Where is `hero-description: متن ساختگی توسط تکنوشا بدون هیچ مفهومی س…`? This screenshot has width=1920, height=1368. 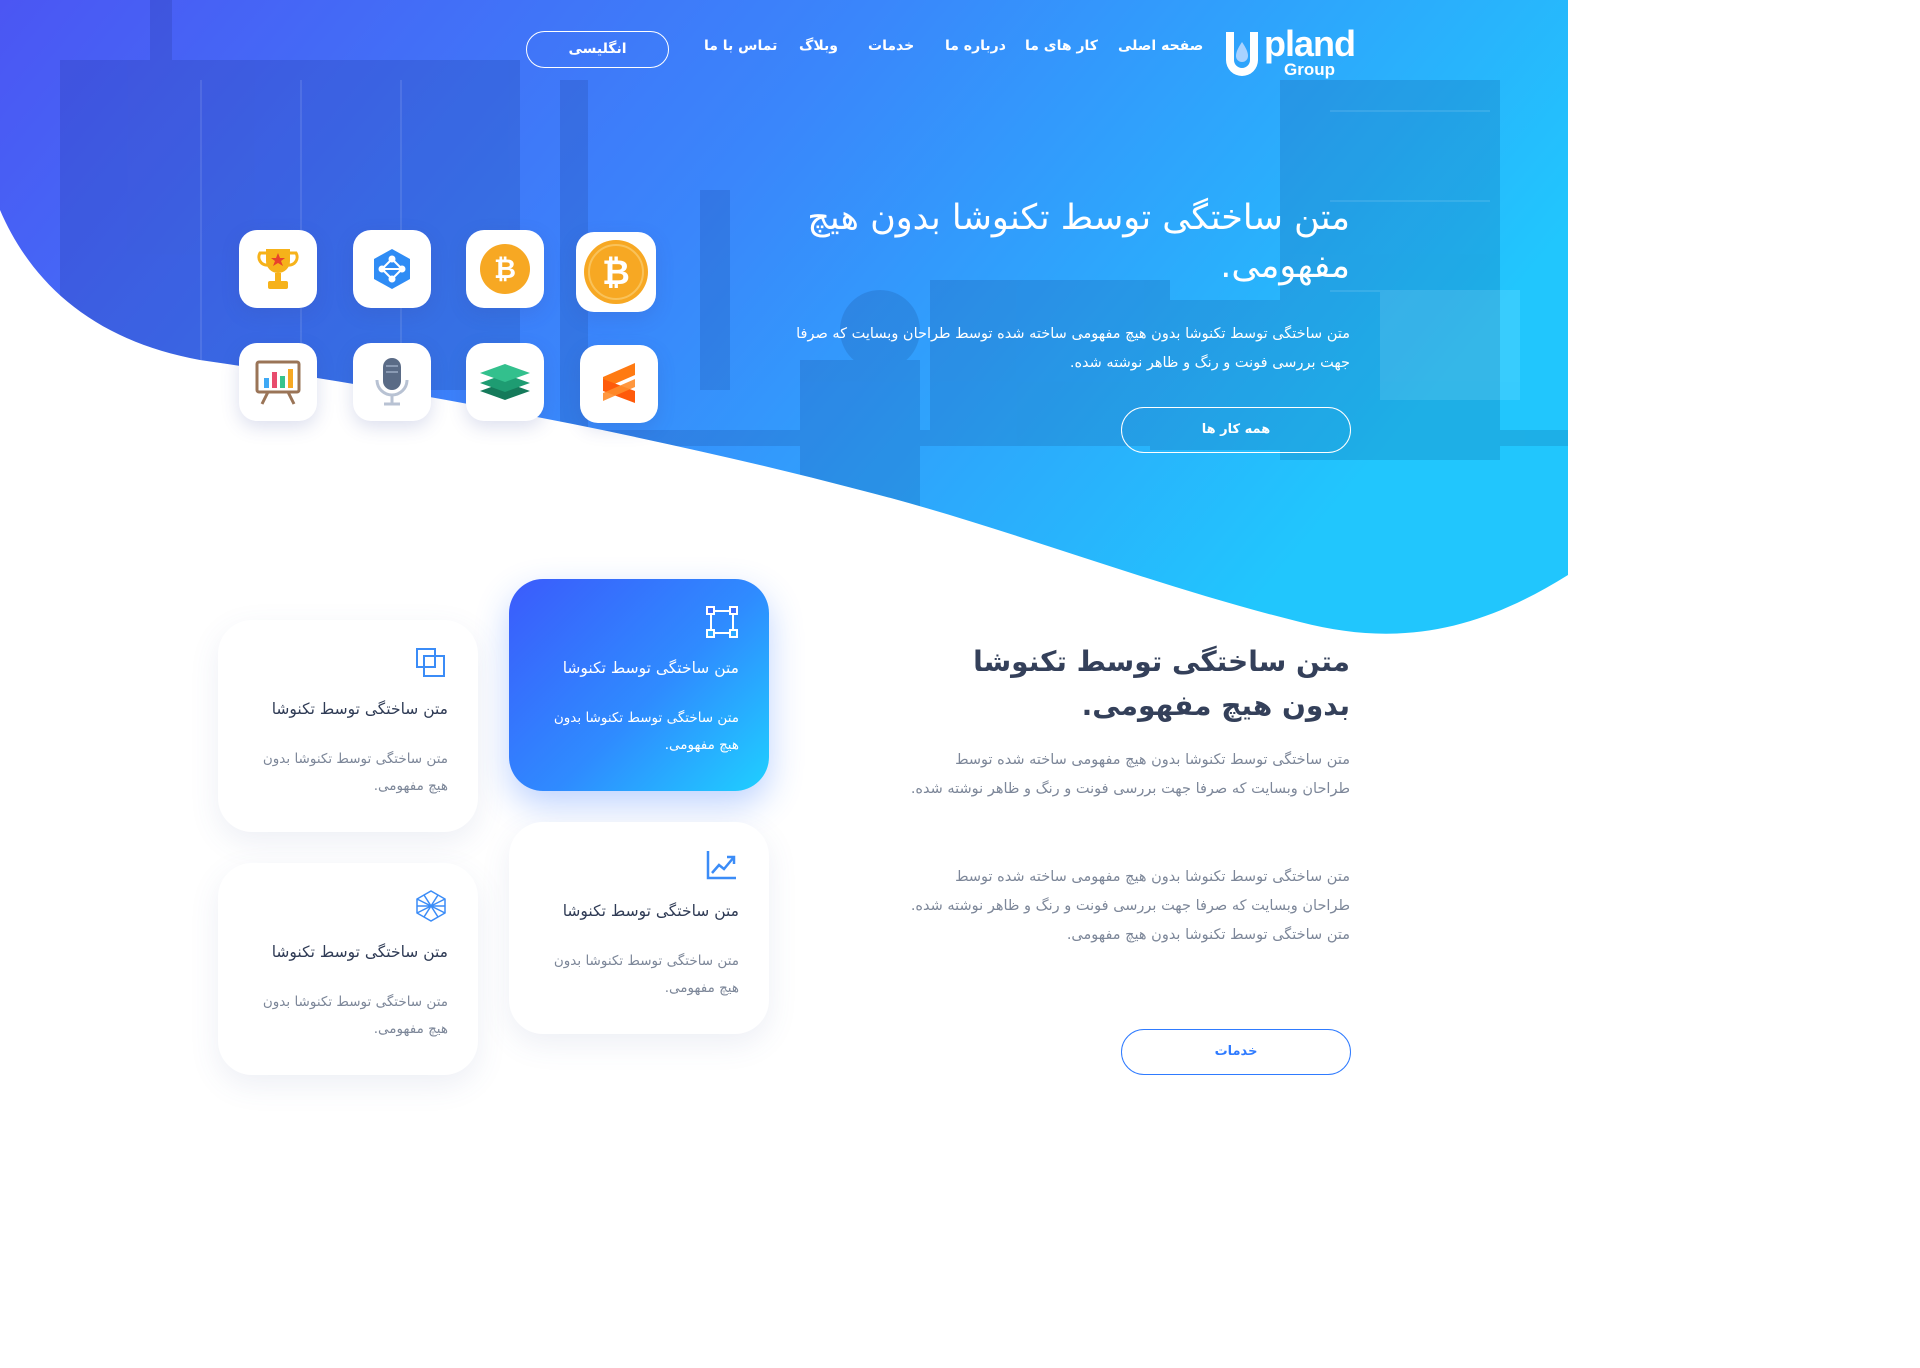
hero-description: متن ساختگی توسط تکنوشا بدون هیچ مفهومی س… is located at coordinates (1073, 348).